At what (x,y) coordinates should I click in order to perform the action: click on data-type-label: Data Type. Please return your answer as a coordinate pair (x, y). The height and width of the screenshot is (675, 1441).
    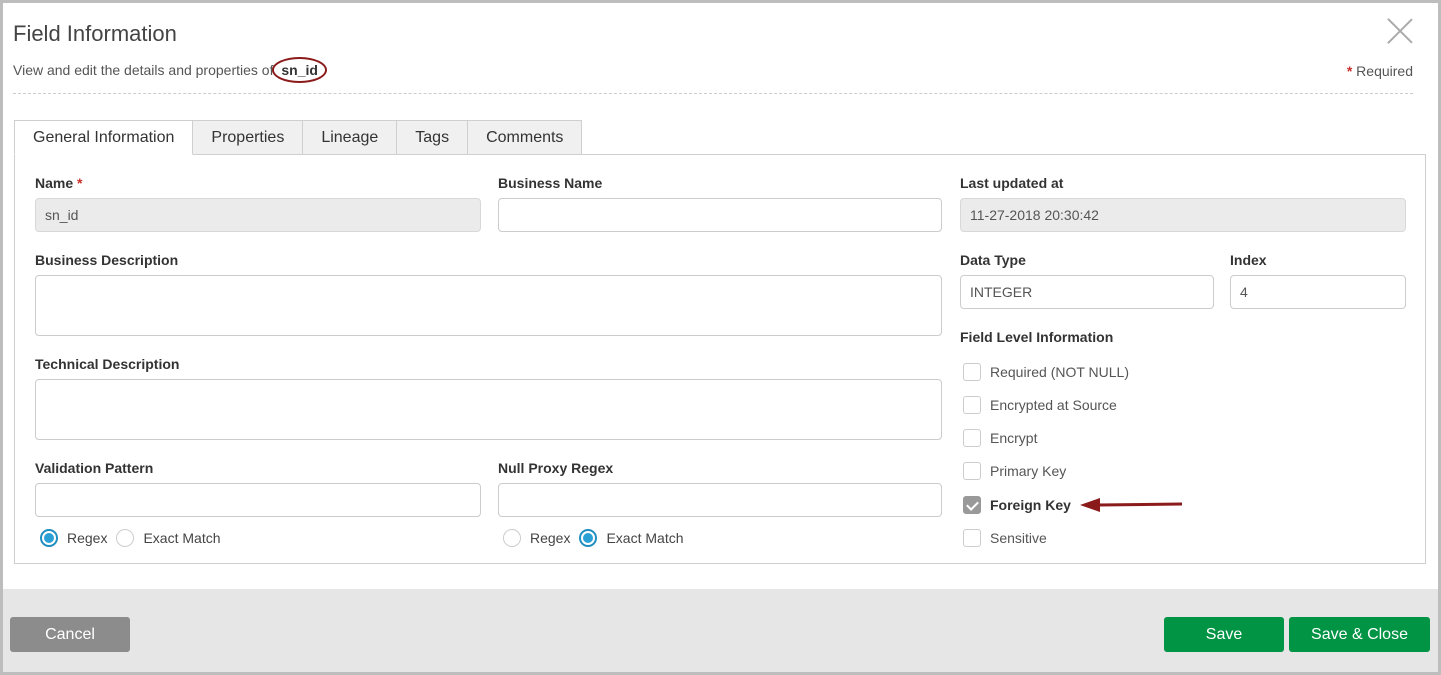
    Looking at the image, I should click on (993, 260).